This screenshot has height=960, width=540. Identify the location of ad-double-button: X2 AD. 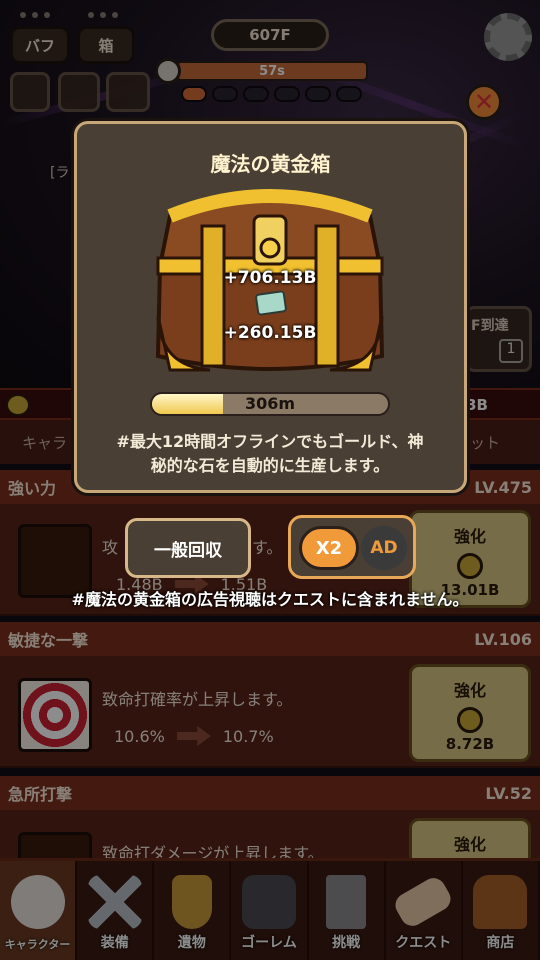
(352, 547).